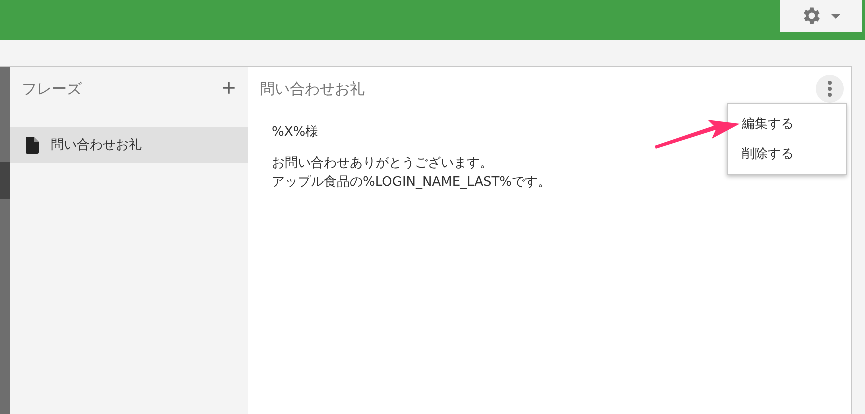  I want to click on body-text-line: アップル食品の%LOGIN_NAME_LAST%です。, so click(412, 183).